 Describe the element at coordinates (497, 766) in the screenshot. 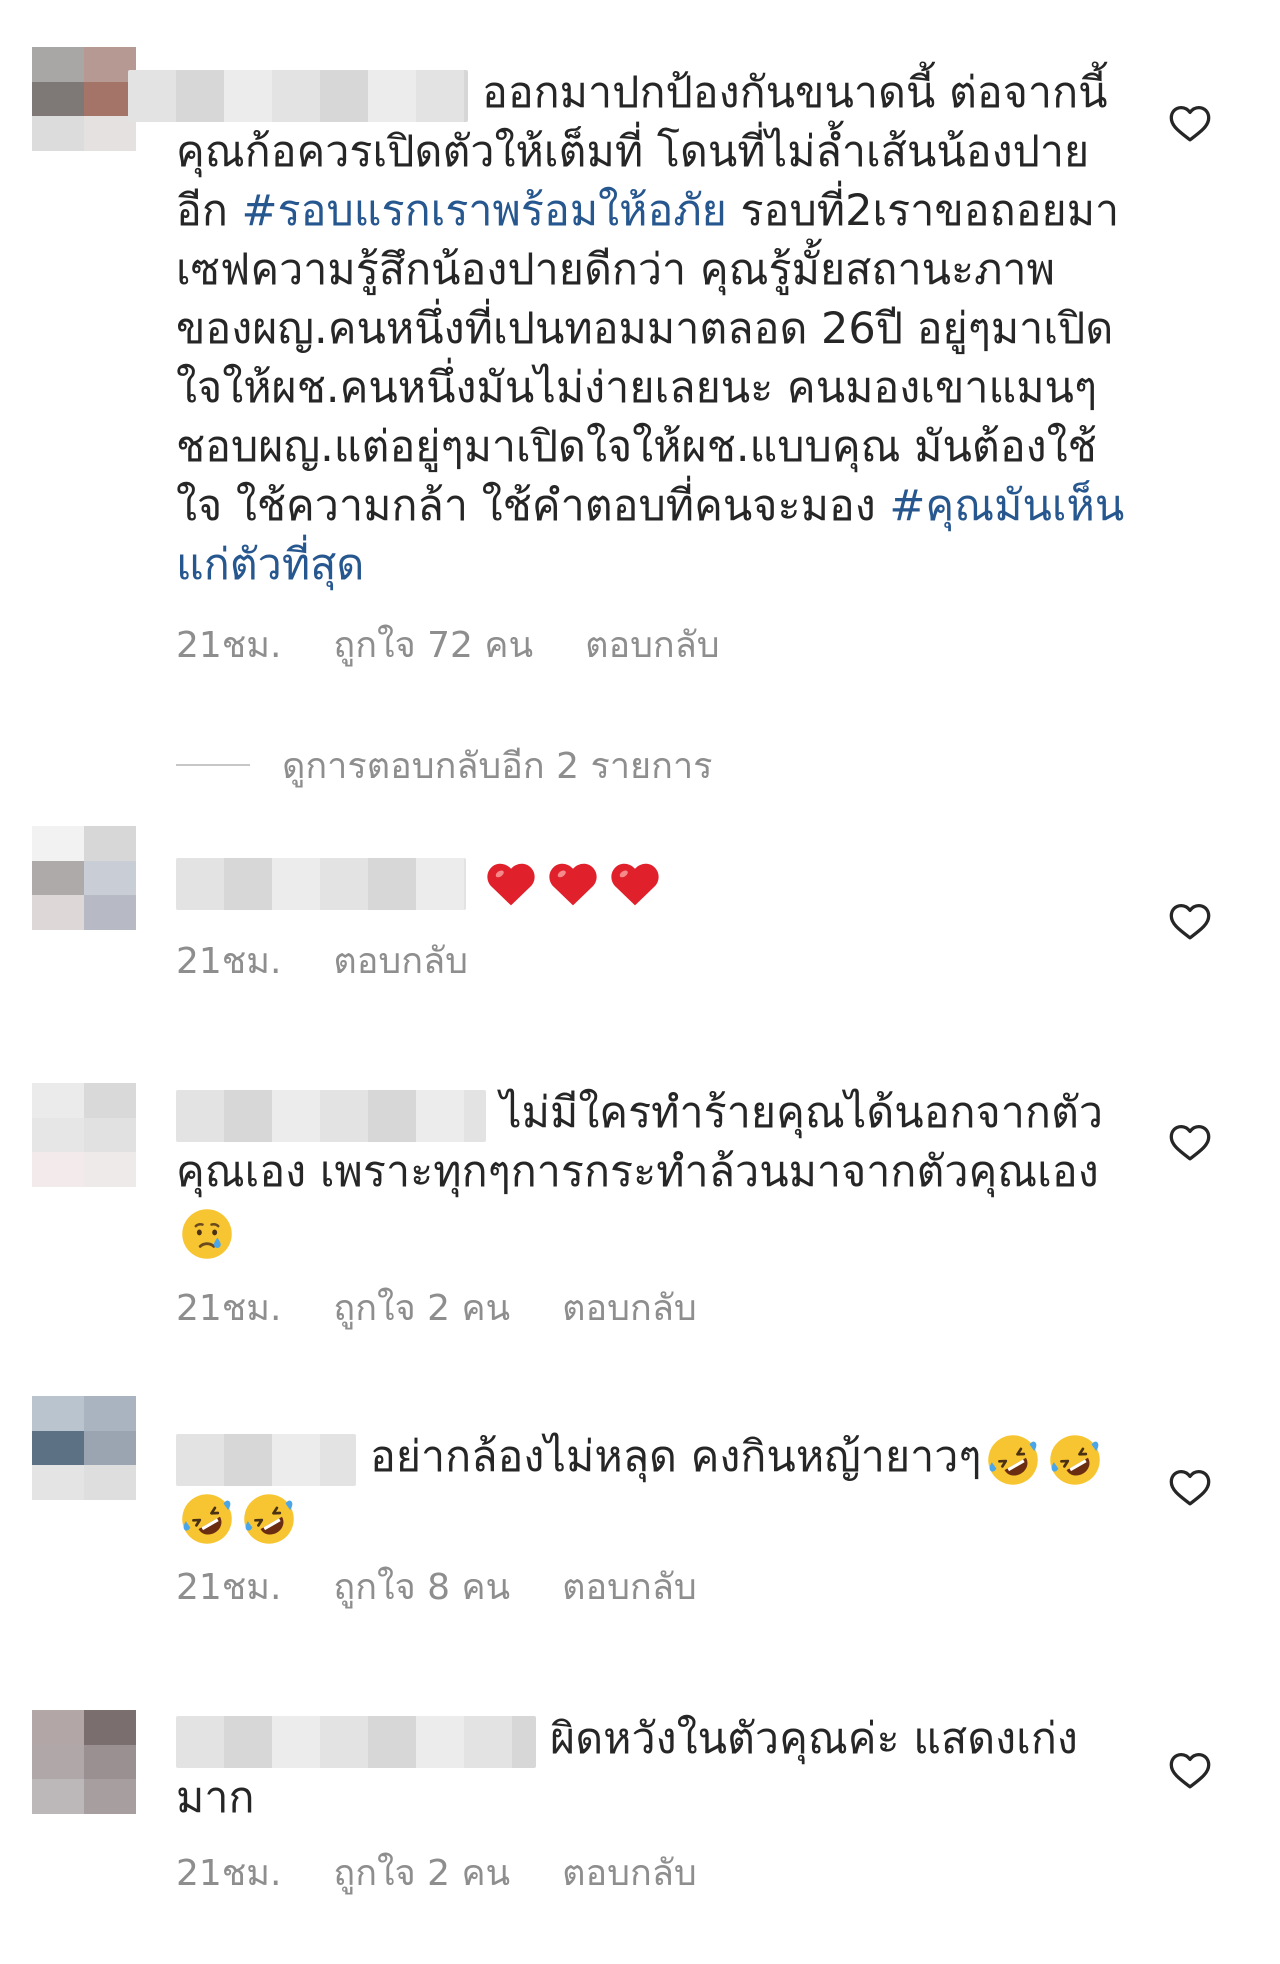

I see `view-replies-label: ดูการตอบกลับอีก 2 รายการ` at that location.